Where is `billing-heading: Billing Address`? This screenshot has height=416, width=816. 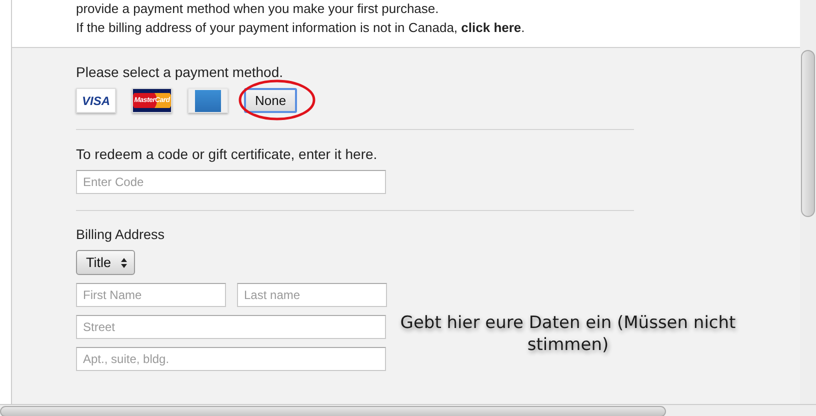 billing-heading: Billing Address is located at coordinates (120, 234).